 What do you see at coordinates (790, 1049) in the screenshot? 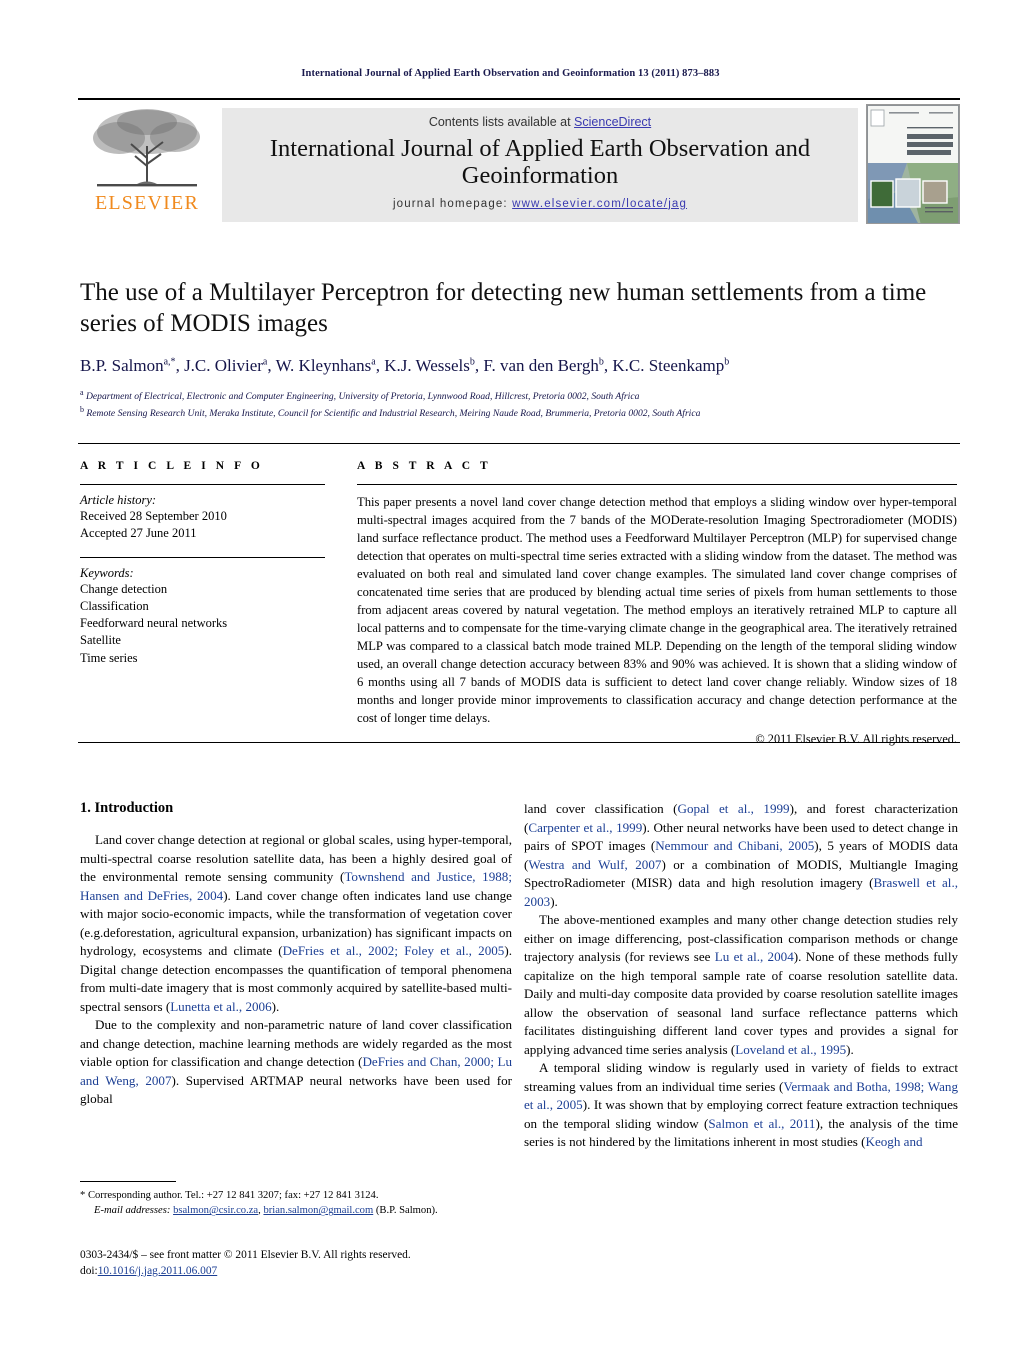
I see `citation-link: Loveland et al., 1995` at bounding box center [790, 1049].